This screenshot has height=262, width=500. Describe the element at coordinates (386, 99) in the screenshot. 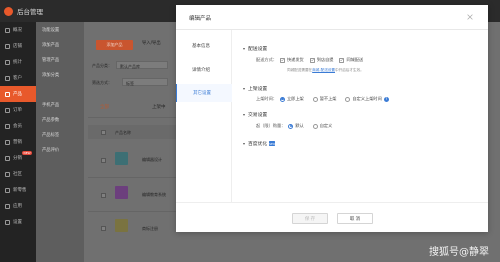

I see `help-icon: ?` at that location.